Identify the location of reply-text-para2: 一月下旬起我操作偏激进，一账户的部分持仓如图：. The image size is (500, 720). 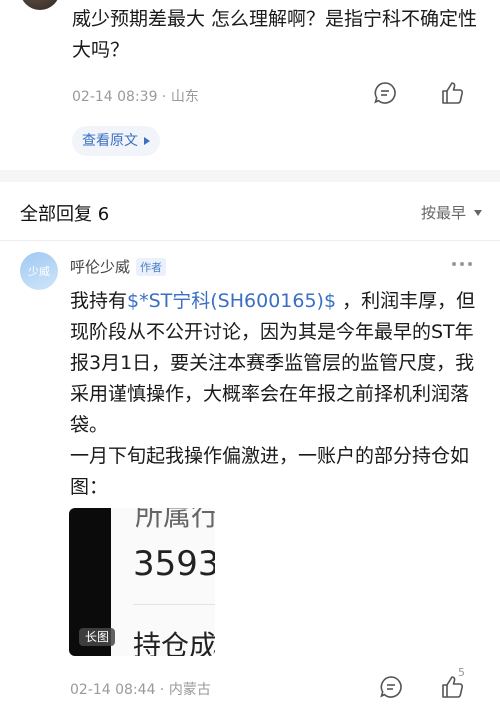
(270, 471).